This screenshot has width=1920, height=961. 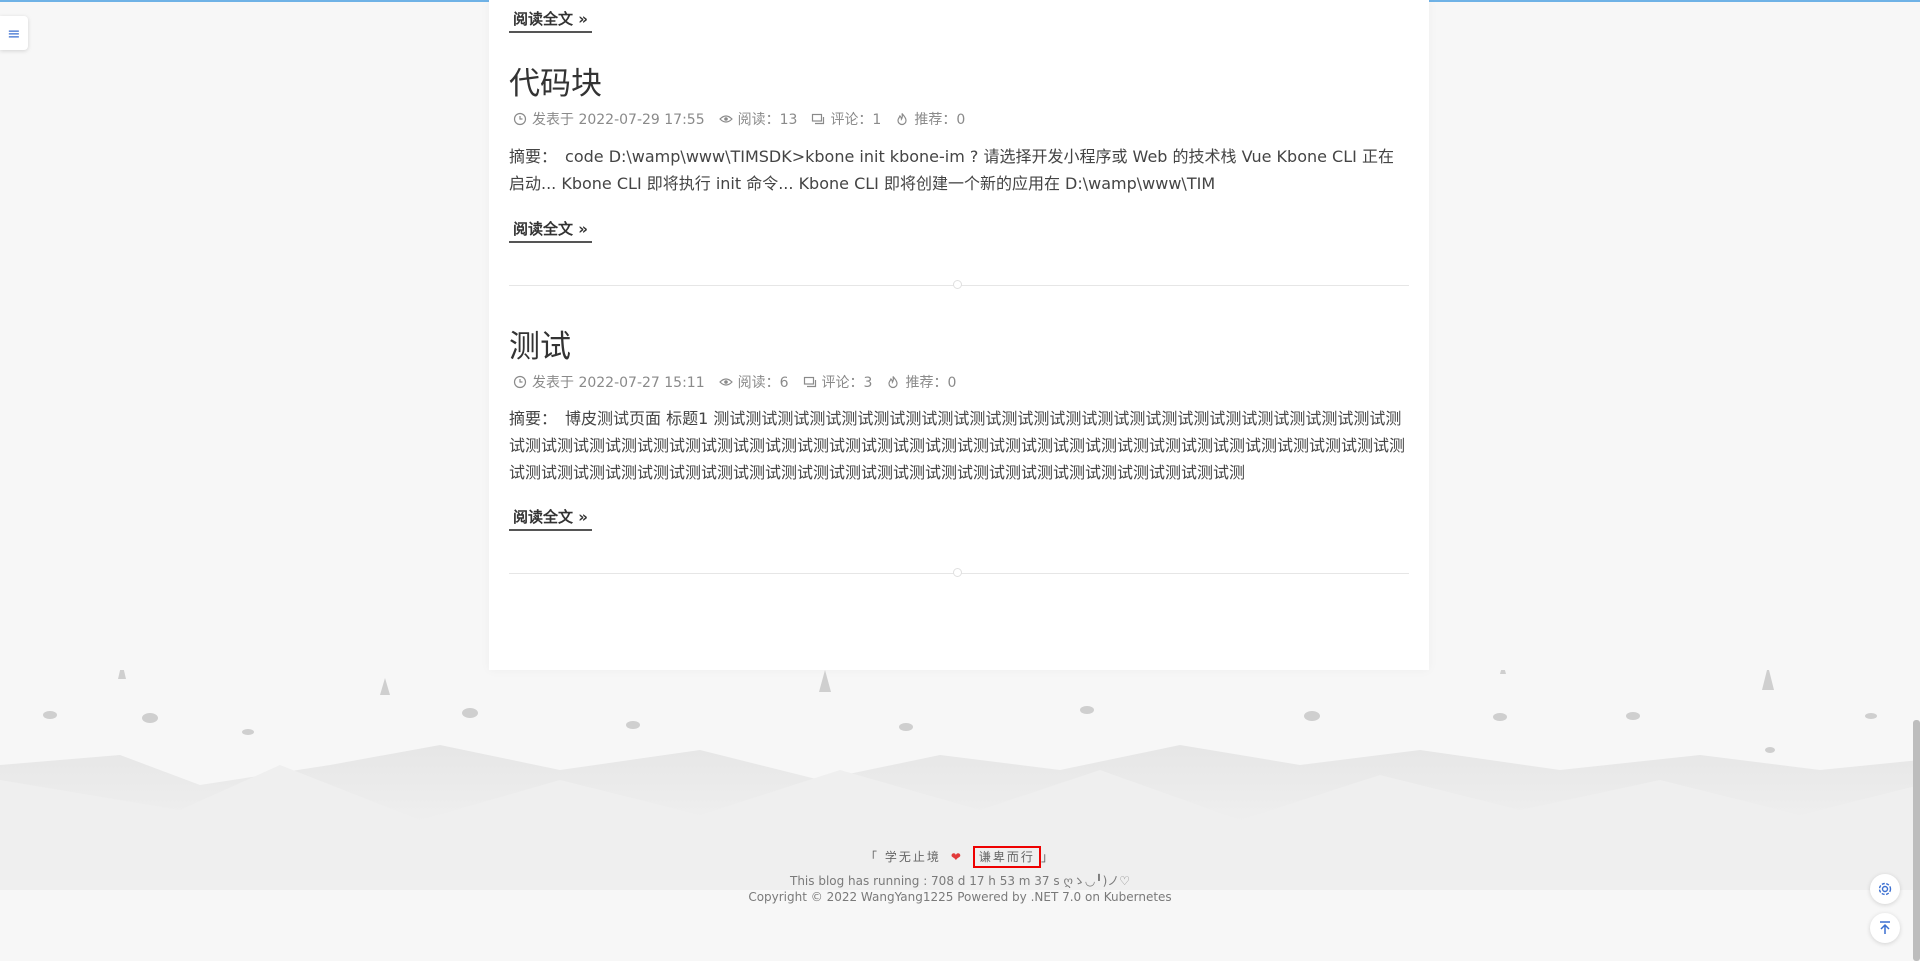 I want to click on post-date: 发表于 2022-07-27 15:11, so click(x=618, y=383).